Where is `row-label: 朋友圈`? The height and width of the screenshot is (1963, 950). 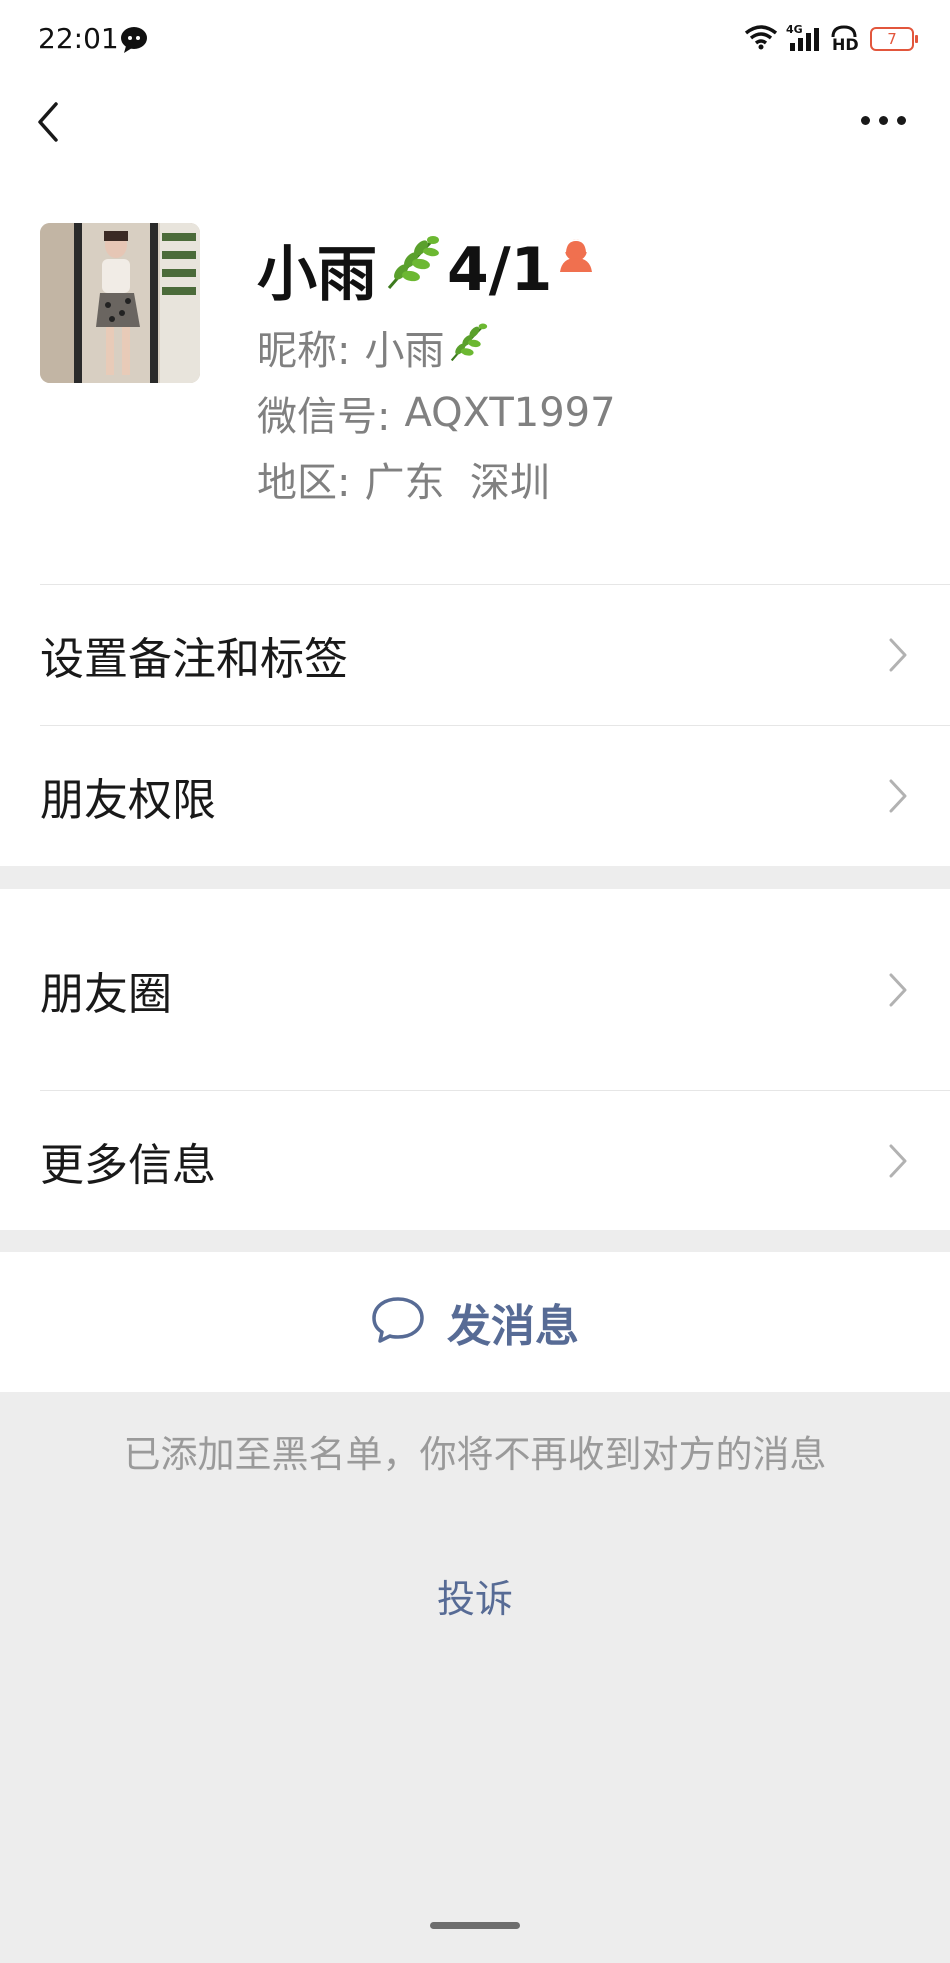
row-label: 朋友圈 is located at coordinates (106, 994).